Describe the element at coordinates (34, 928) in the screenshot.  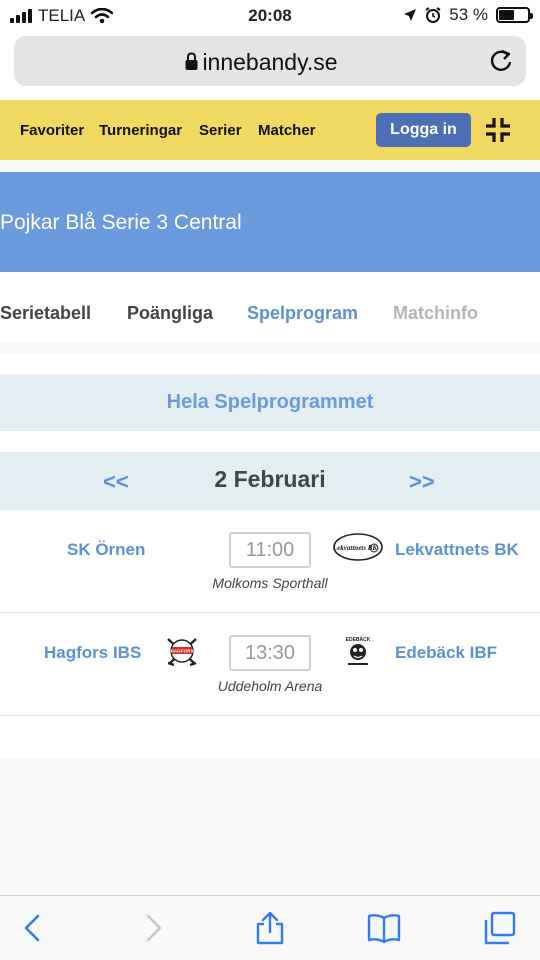
I see `back-icon` at that location.